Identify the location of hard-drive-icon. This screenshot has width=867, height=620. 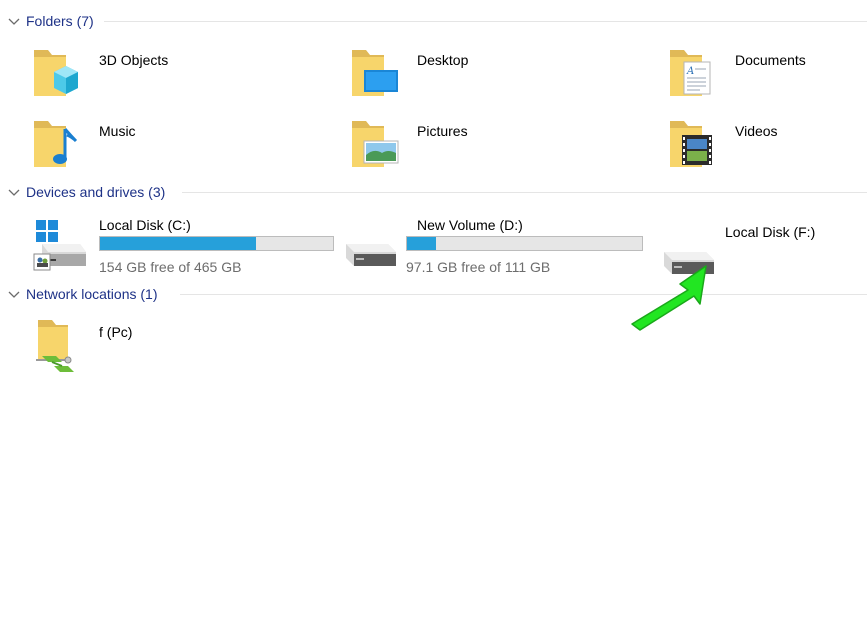
(371, 255).